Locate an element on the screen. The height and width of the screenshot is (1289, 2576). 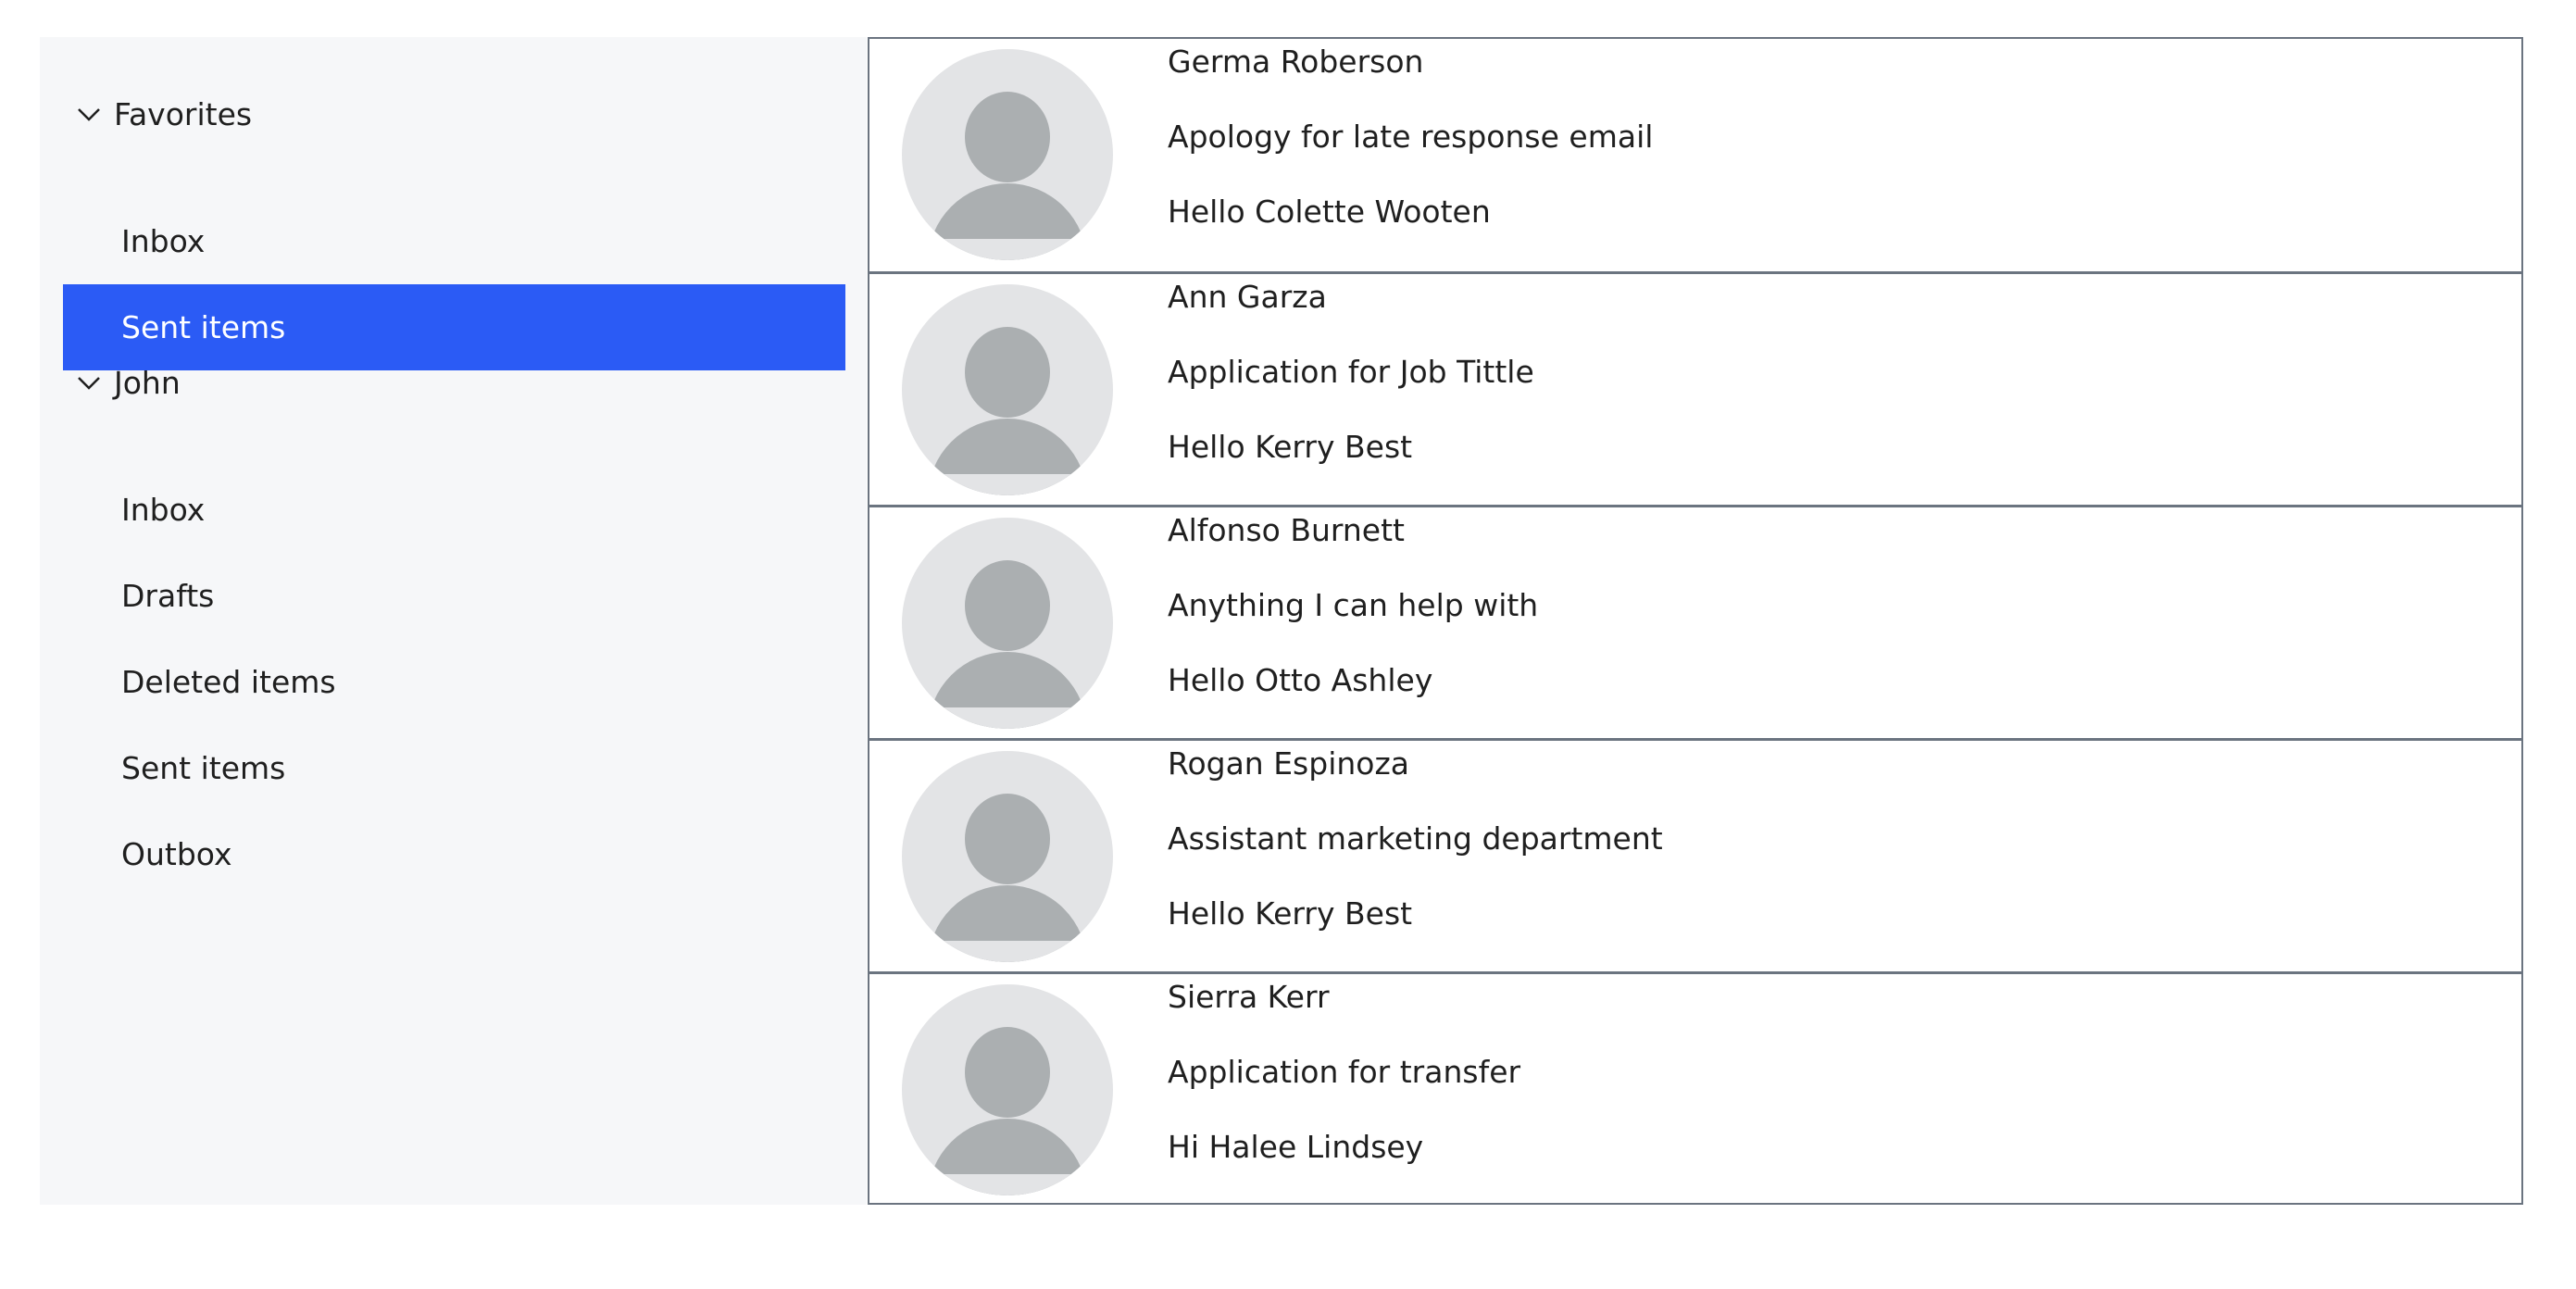
message-sender: Ann Garza is located at coordinates (1247, 297).